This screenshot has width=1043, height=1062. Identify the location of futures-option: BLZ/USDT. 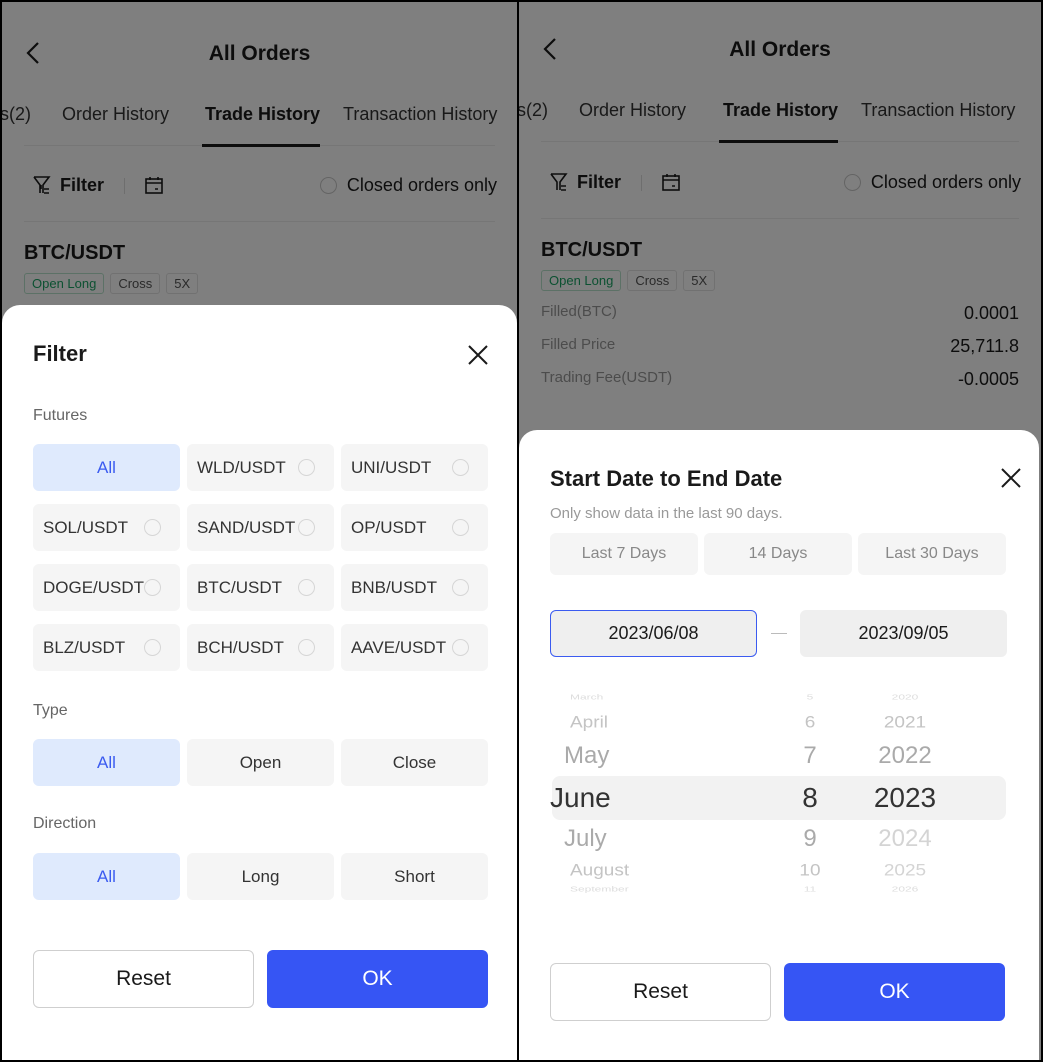
(106, 647).